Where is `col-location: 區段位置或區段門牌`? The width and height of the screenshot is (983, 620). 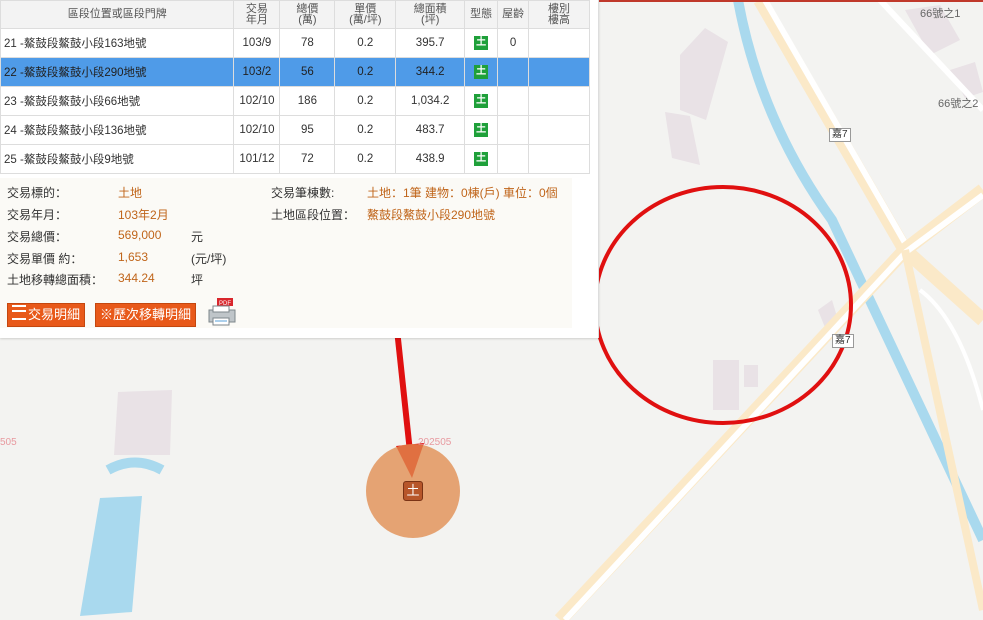 col-location: 區段位置或區段門牌 is located at coordinates (117, 14).